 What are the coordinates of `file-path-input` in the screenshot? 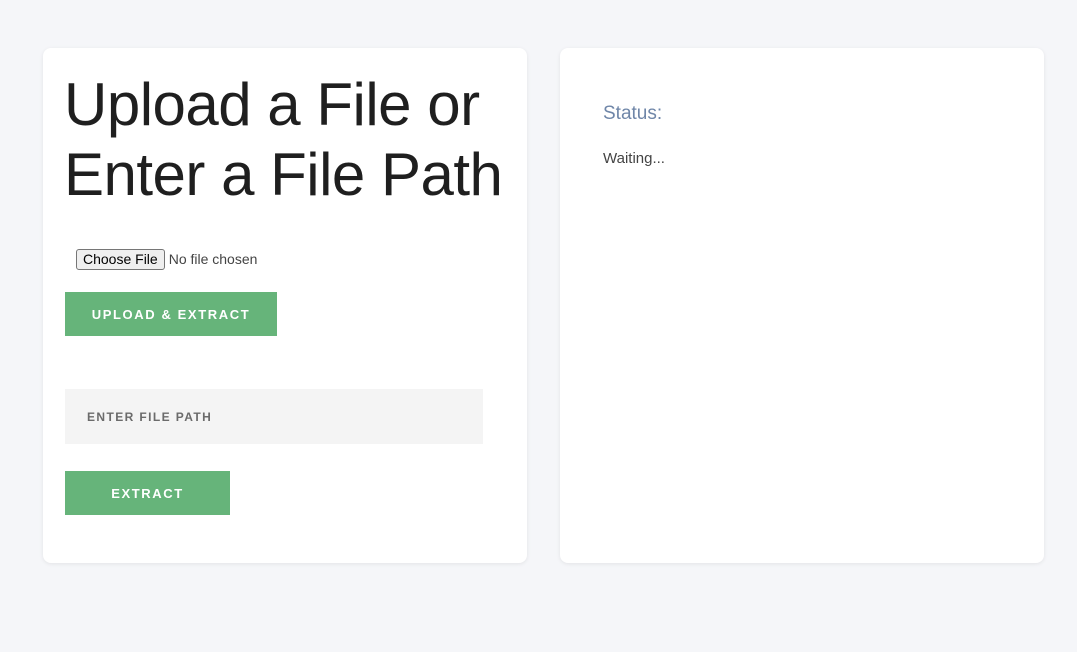 It's located at (274, 416).